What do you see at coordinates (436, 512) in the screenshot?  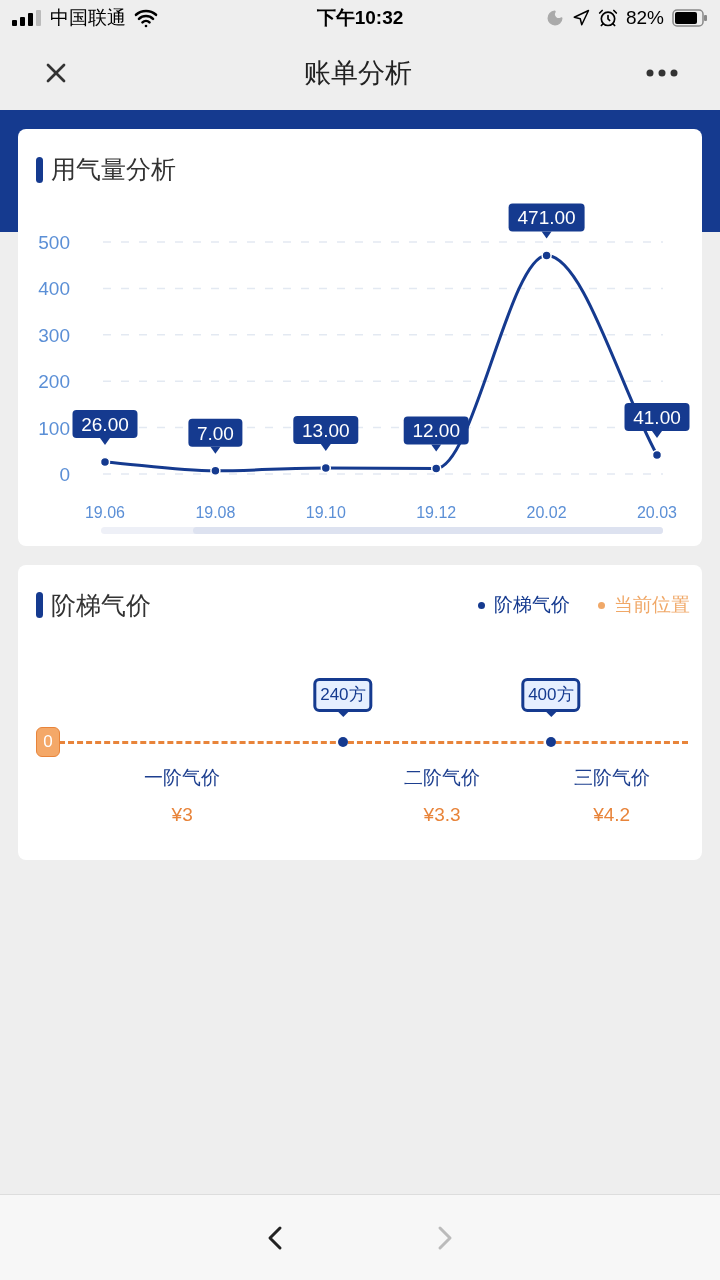 I see `axis-tick-label: 19.12` at bounding box center [436, 512].